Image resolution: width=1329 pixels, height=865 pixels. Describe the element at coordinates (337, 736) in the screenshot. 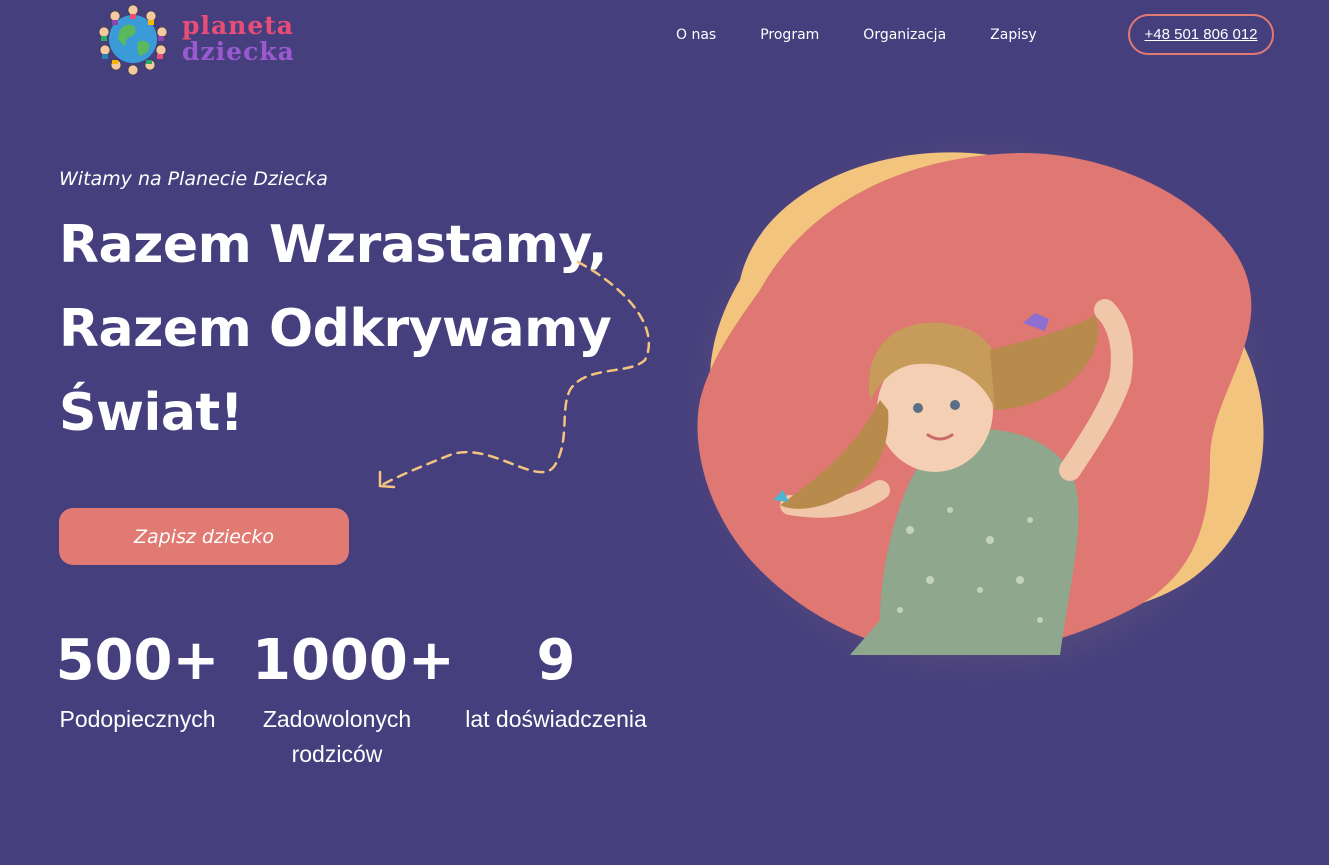

I see `stat-label: Zadowolonych rodziców` at that location.